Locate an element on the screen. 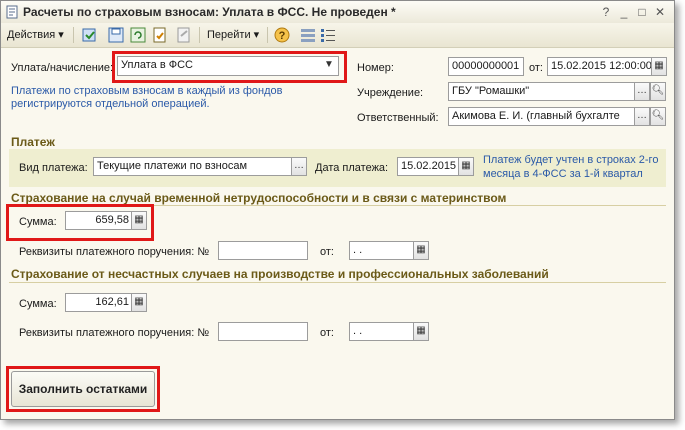  payment-note-line-1: Платеж будет учтен в строках 2-го is located at coordinates (571, 160).